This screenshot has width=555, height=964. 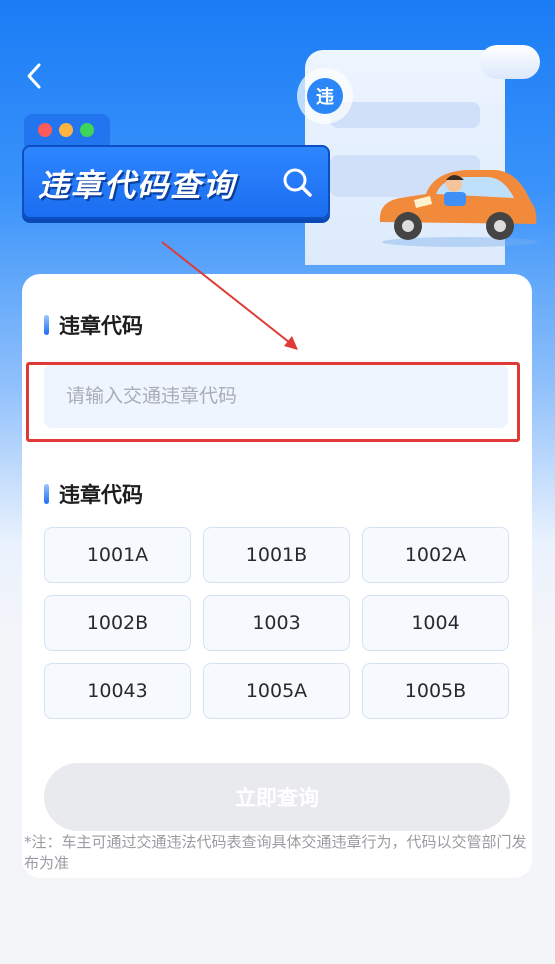 What do you see at coordinates (117, 555) in the screenshot?
I see `code-chip: 1001A` at bounding box center [117, 555].